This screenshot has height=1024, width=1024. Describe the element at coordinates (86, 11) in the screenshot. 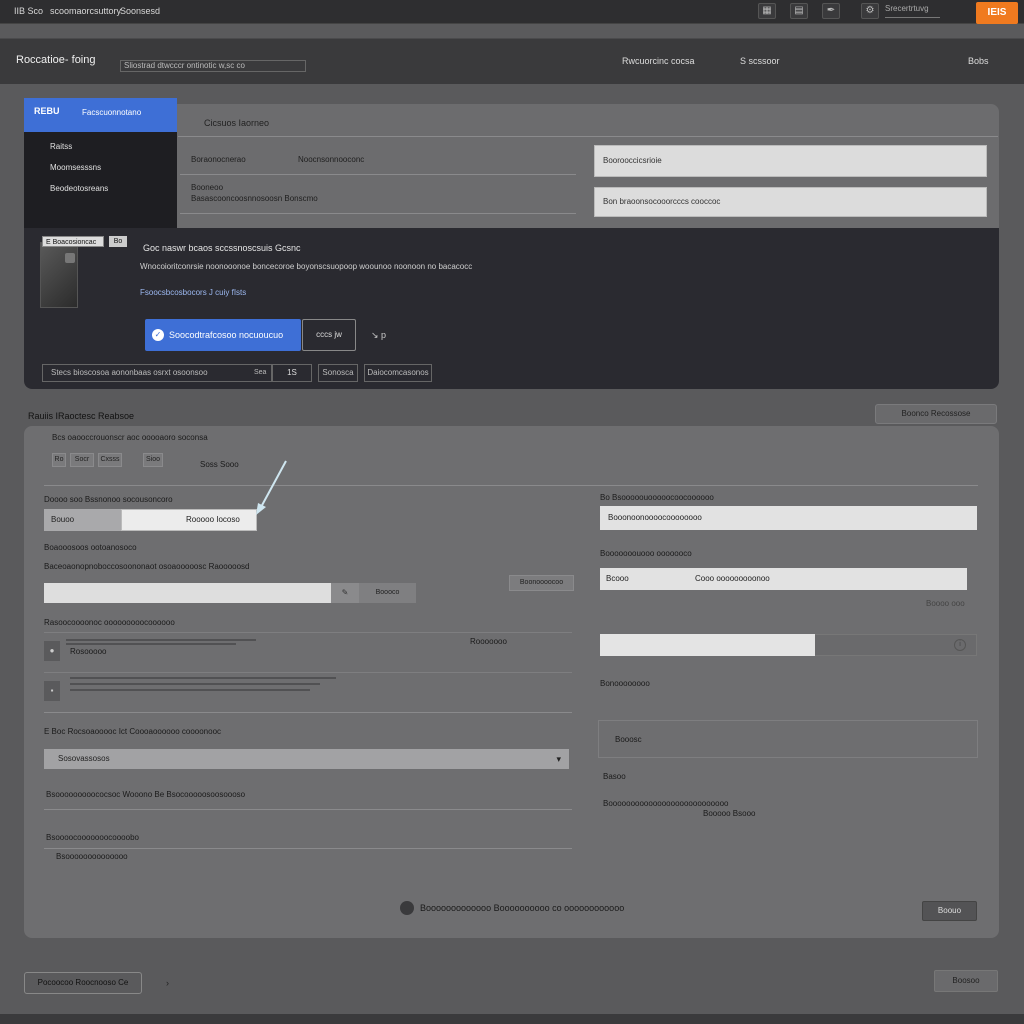

I see `app-subtitle: scoomaorcsuttory` at that location.